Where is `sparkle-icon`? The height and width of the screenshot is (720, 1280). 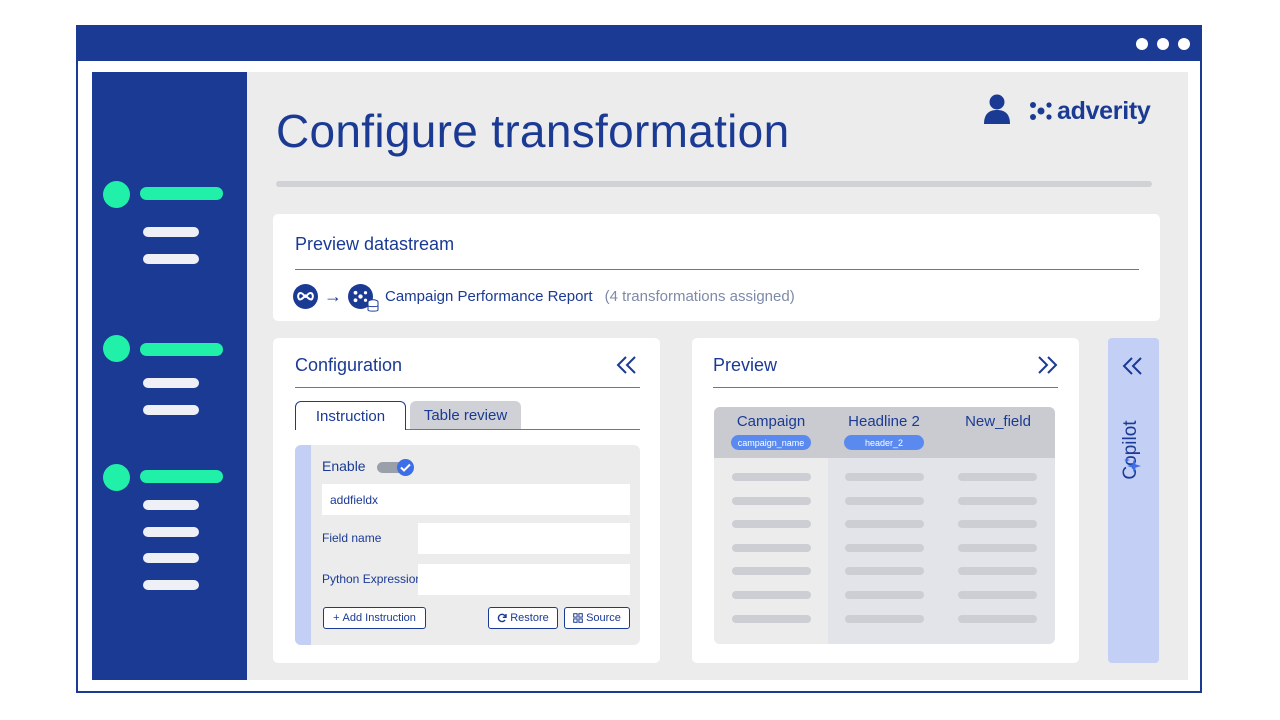 sparkle-icon is located at coordinates (1132, 465).